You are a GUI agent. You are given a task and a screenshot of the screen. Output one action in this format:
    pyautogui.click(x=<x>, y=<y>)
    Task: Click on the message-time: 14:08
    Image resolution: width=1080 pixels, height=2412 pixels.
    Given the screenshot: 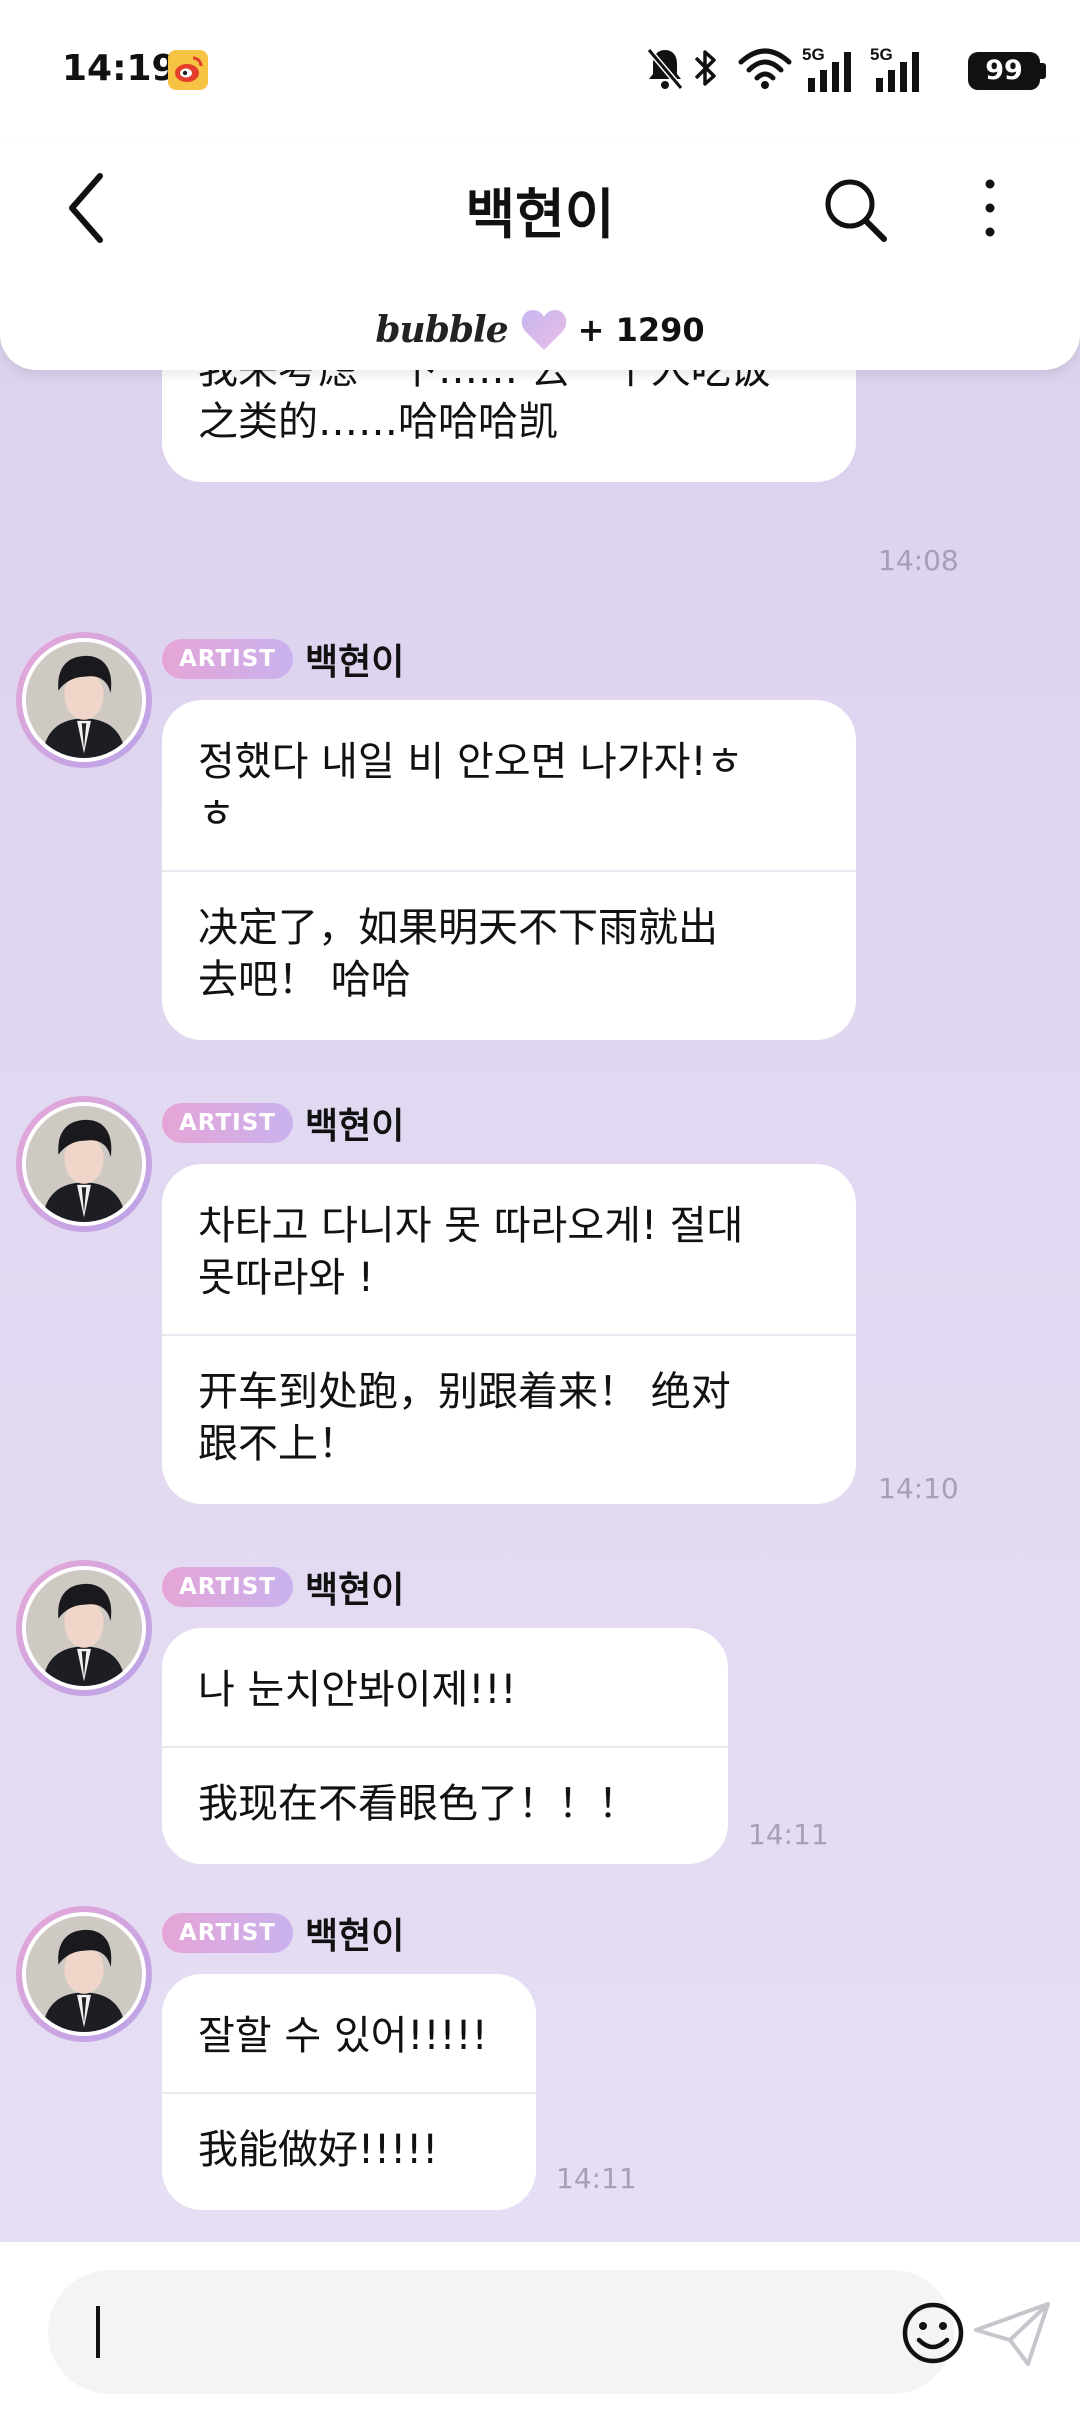 What is the action you would take?
    pyautogui.click(x=918, y=560)
    